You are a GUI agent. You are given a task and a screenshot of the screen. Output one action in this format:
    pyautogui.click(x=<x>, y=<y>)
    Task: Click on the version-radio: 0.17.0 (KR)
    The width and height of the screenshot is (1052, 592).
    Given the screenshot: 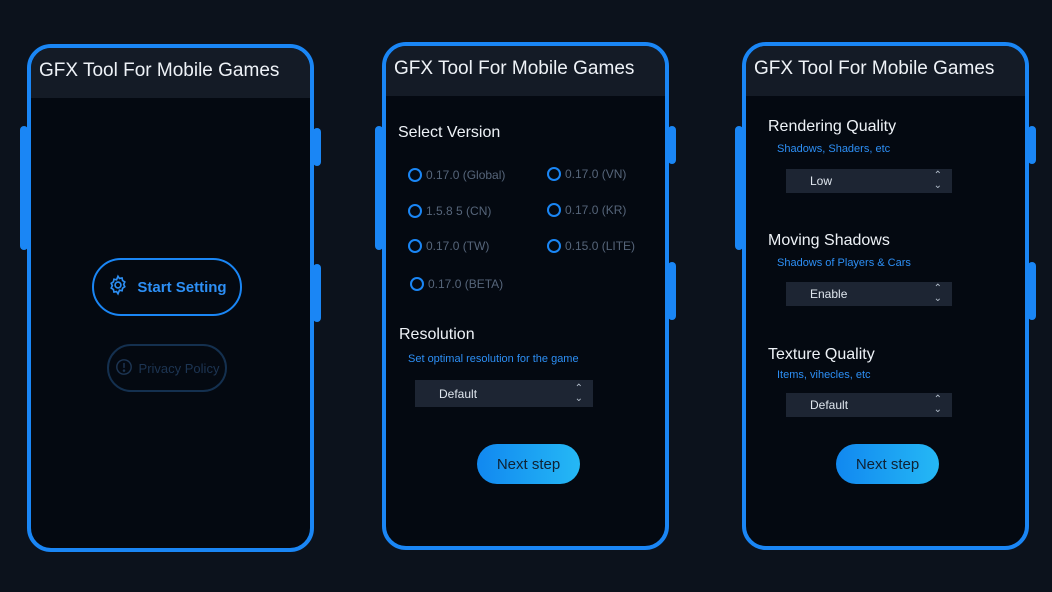 What is the action you would take?
    pyautogui.click(x=586, y=210)
    